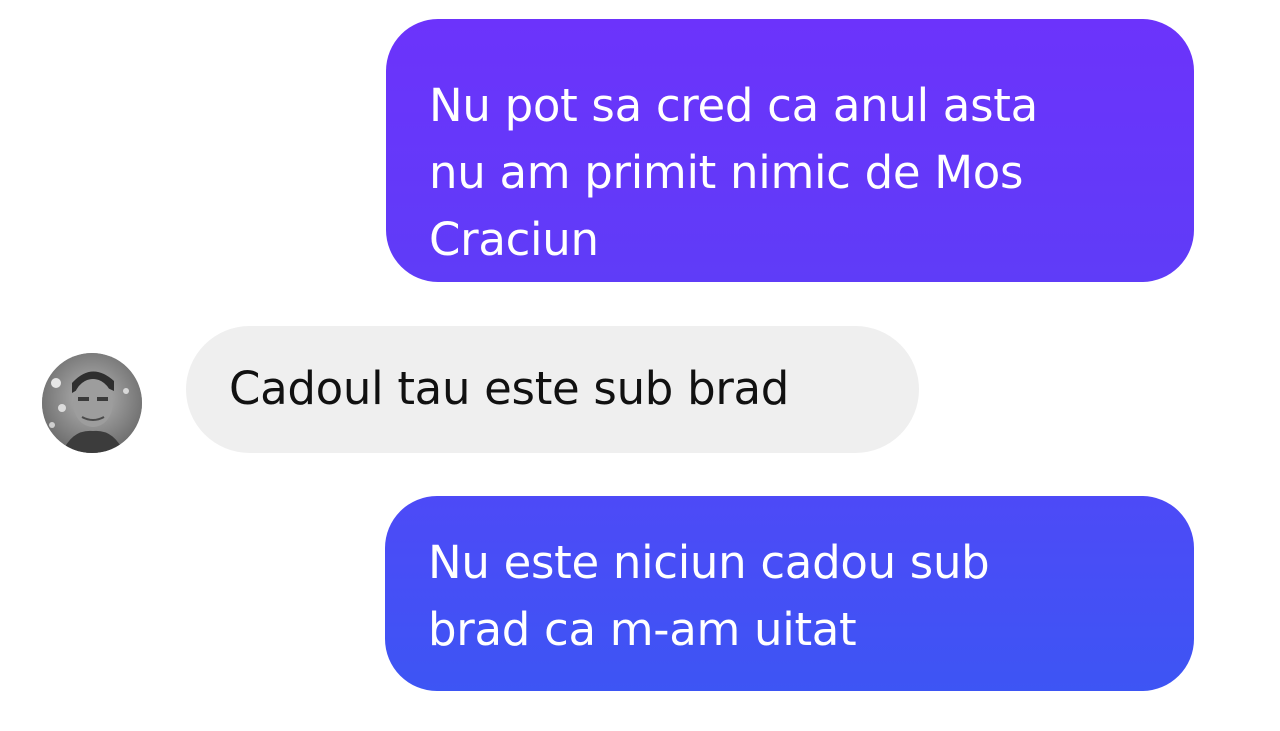  I want to click on avatar-photo-icon, so click(92, 403).